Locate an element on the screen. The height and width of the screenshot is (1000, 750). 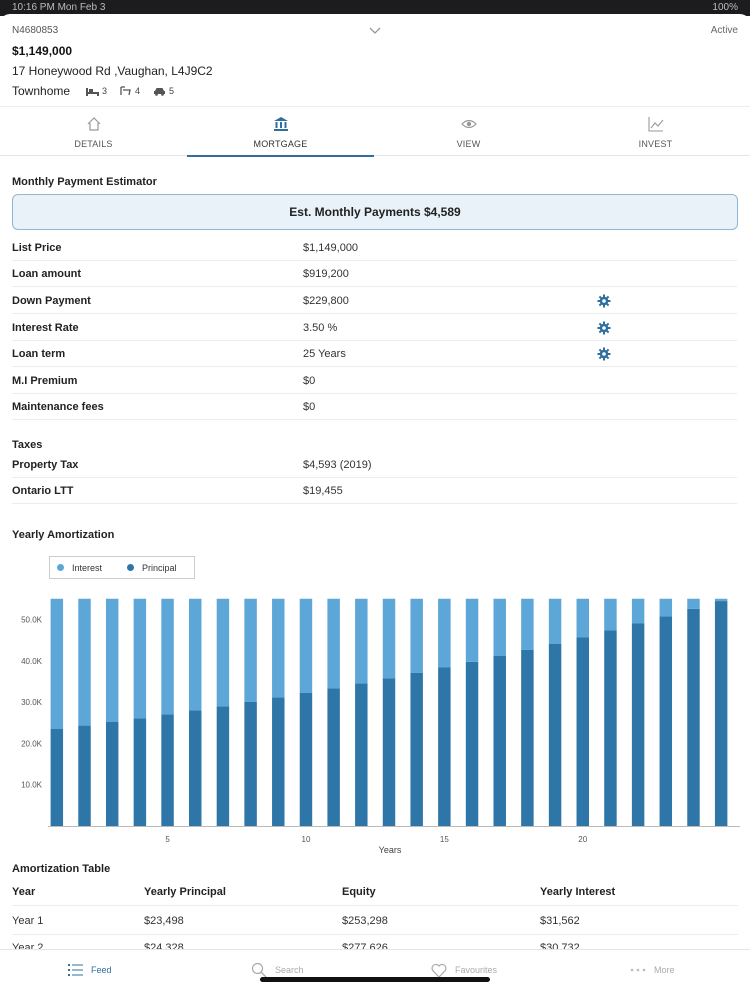
heart-icon is located at coordinates (439, 970).